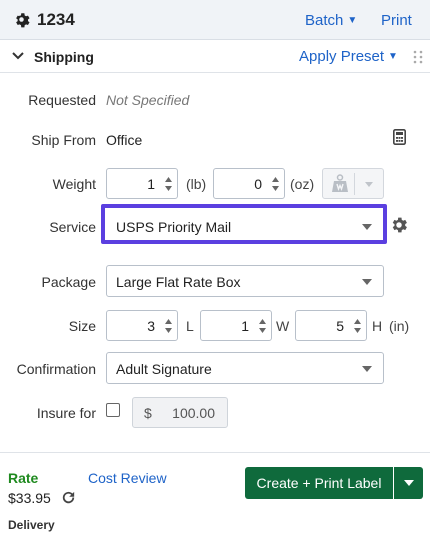 This screenshot has height=536, width=430. I want to click on scale-divider, so click(354, 184).